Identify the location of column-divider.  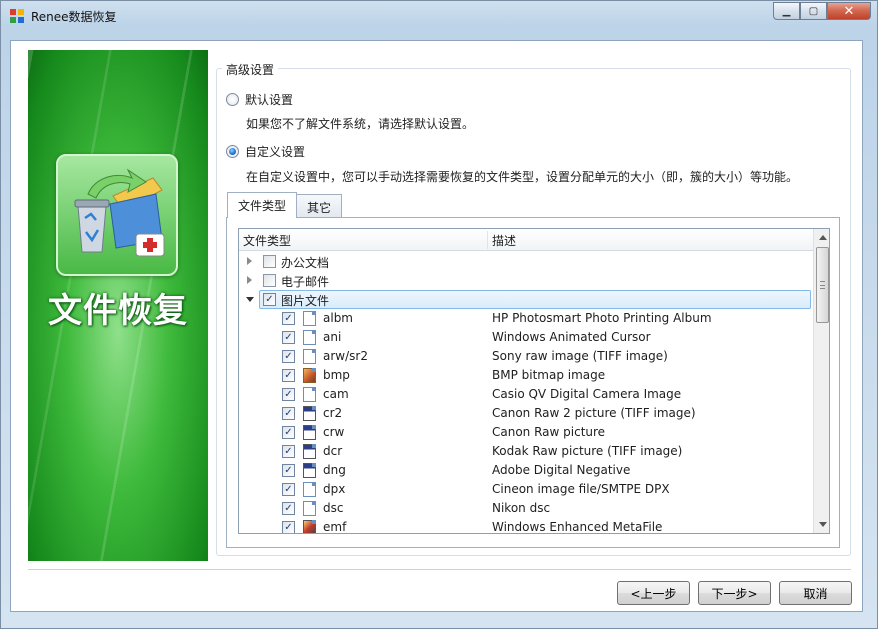
(487, 240).